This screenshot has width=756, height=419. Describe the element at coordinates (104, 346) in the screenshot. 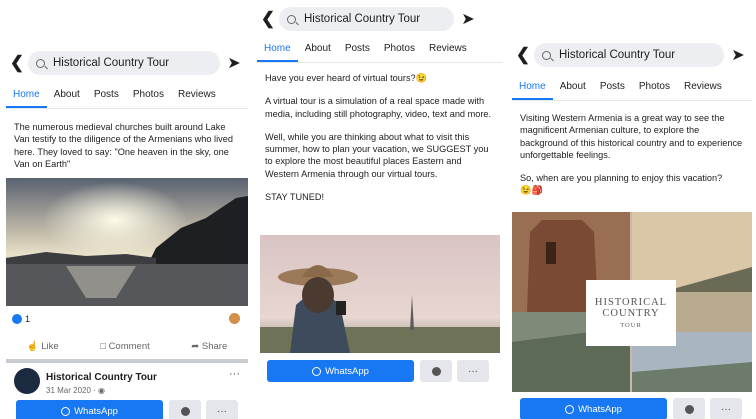

I see `comment-icon: □` at that location.